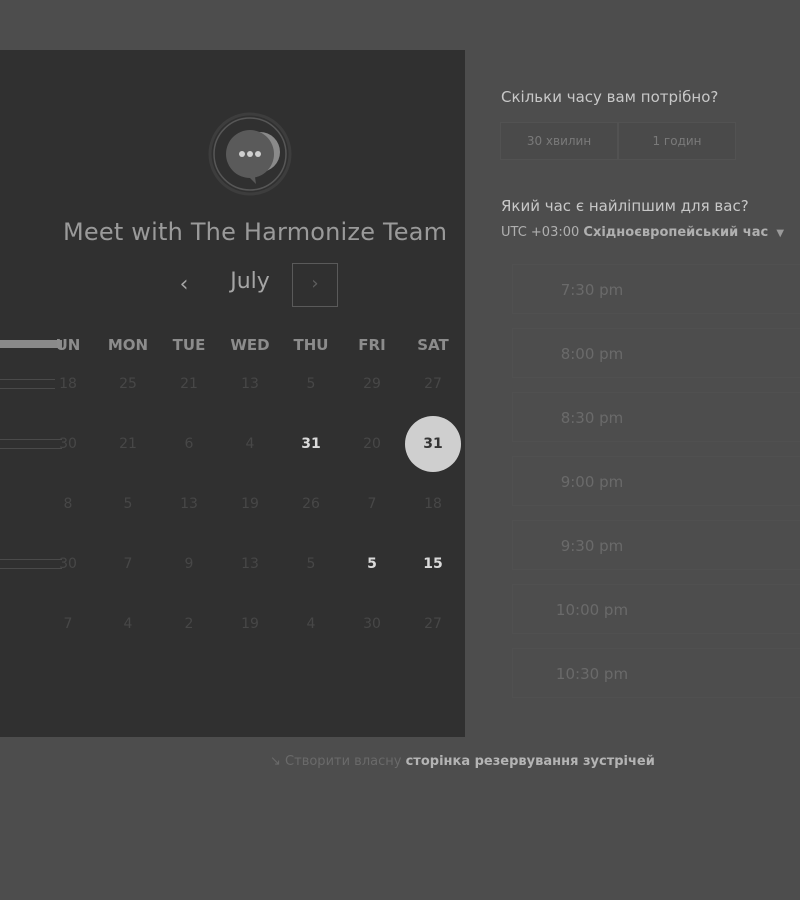  I want to click on time-slot: 8:30 pm, so click(656, 417).